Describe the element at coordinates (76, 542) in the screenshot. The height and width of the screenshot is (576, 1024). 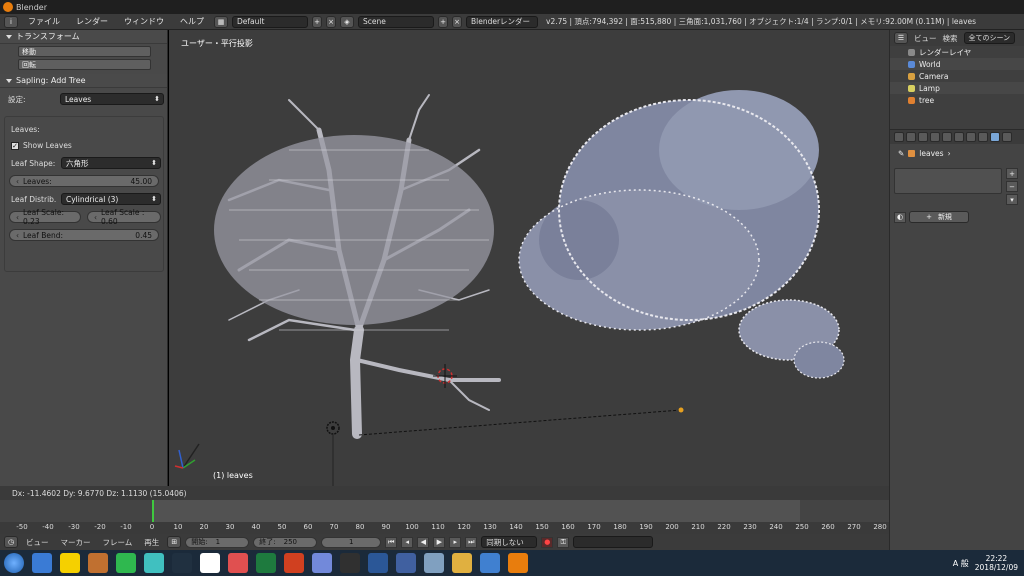
I see `timeline-menu-marker: マーカー` at that location.